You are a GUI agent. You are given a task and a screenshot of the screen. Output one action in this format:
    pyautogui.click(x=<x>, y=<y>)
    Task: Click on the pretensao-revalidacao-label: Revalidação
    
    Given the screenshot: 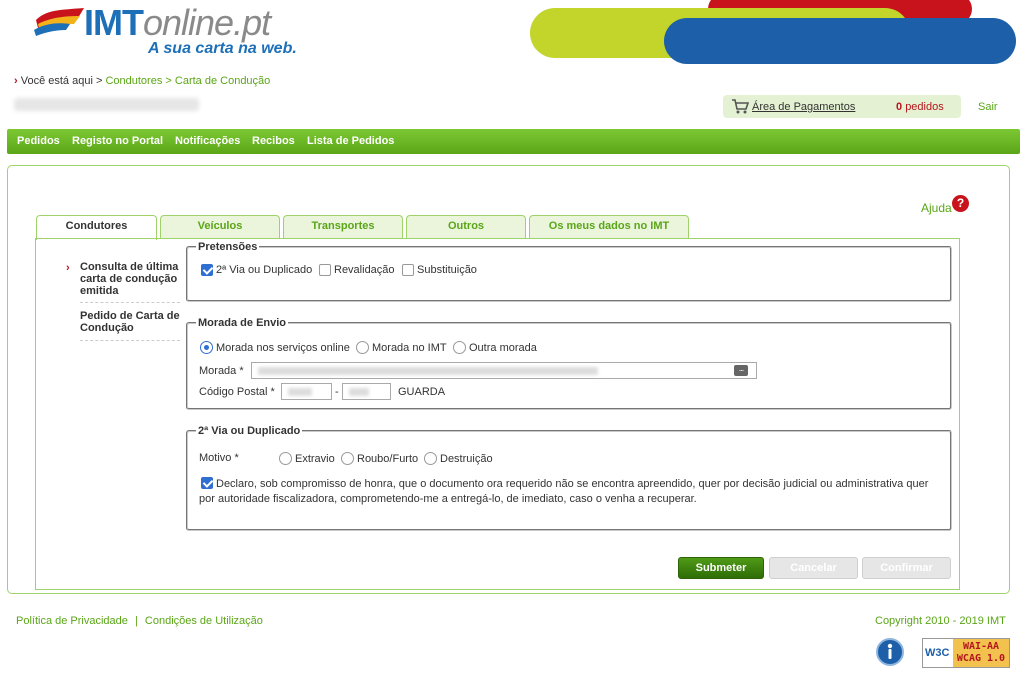 What is the action you would take?
    pyautogui.click(x=364, y=270)
    